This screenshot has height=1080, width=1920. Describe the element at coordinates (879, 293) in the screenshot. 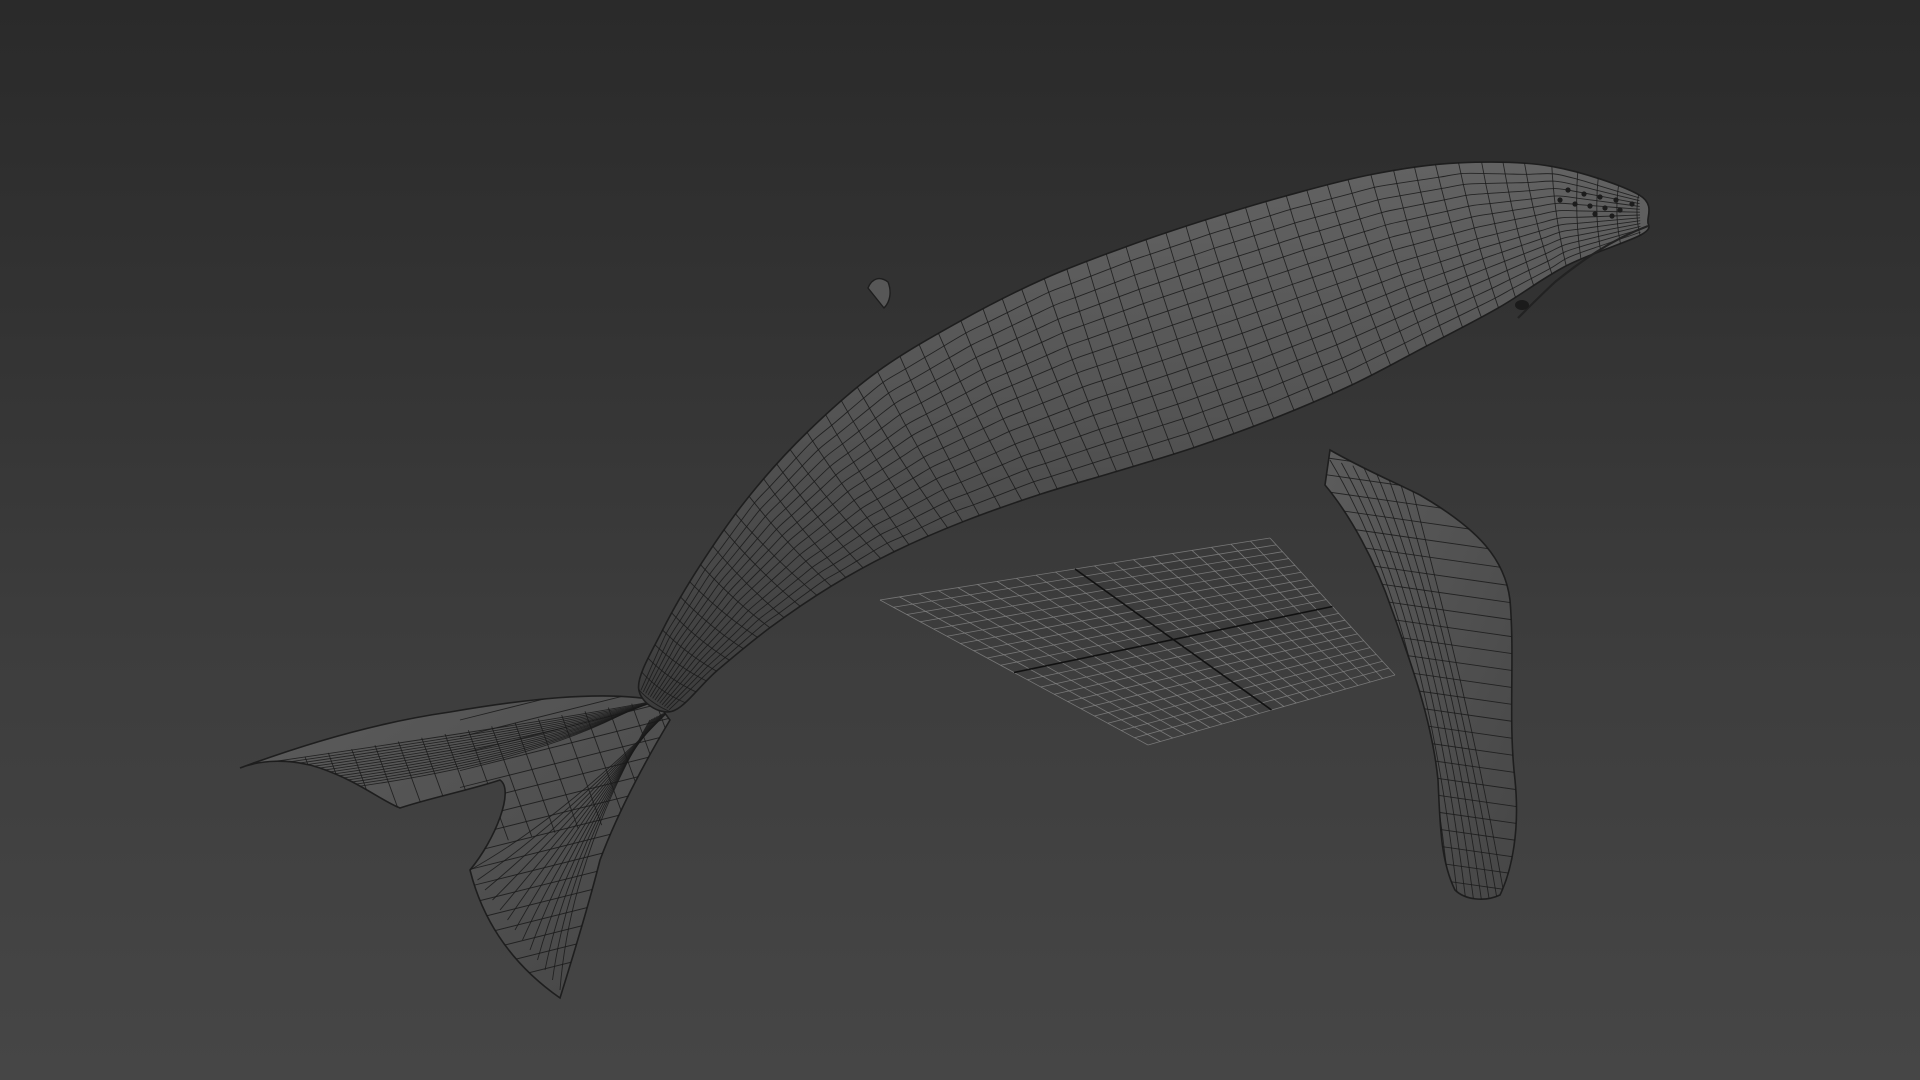

I see `whale-dorsal-fin` at that location.